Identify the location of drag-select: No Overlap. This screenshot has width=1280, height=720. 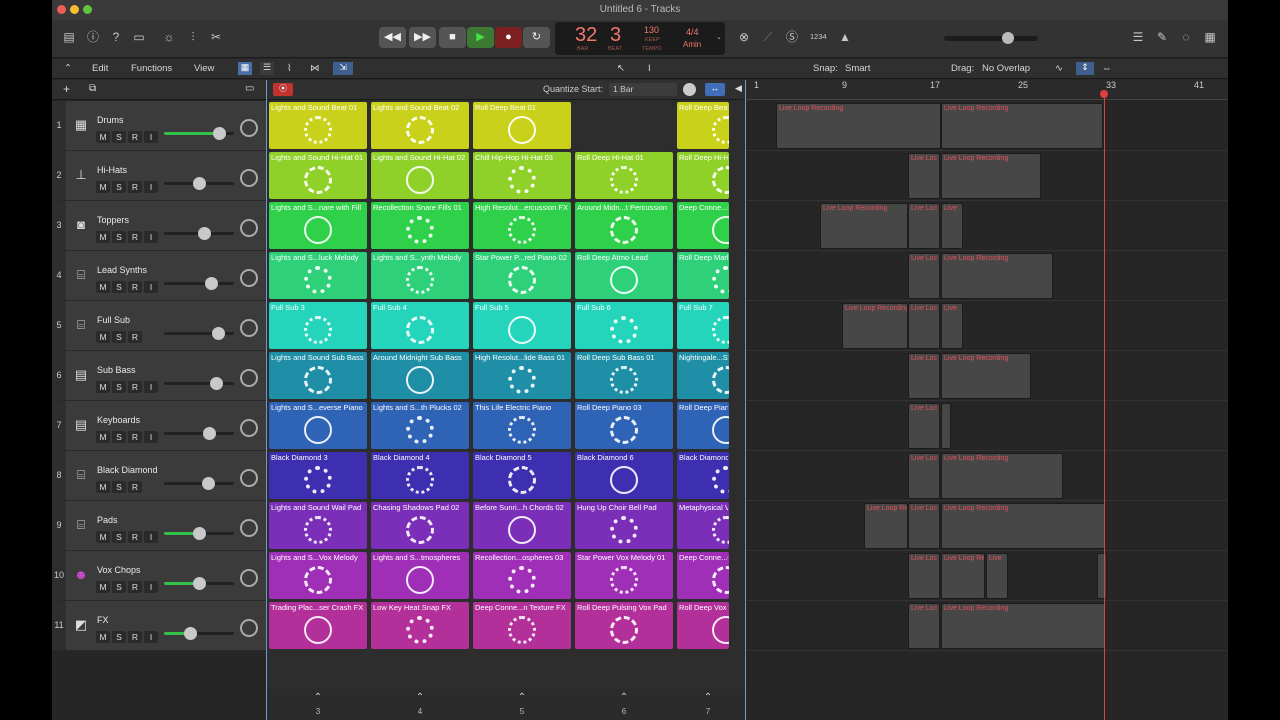
(1012, 68).